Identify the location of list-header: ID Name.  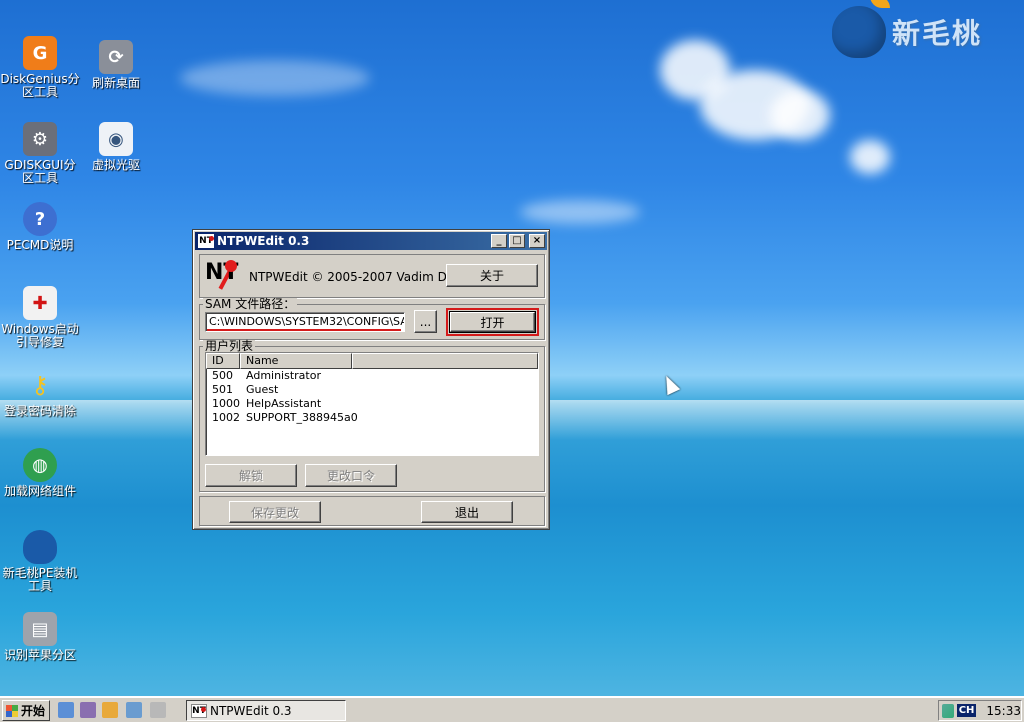
(372, 361).